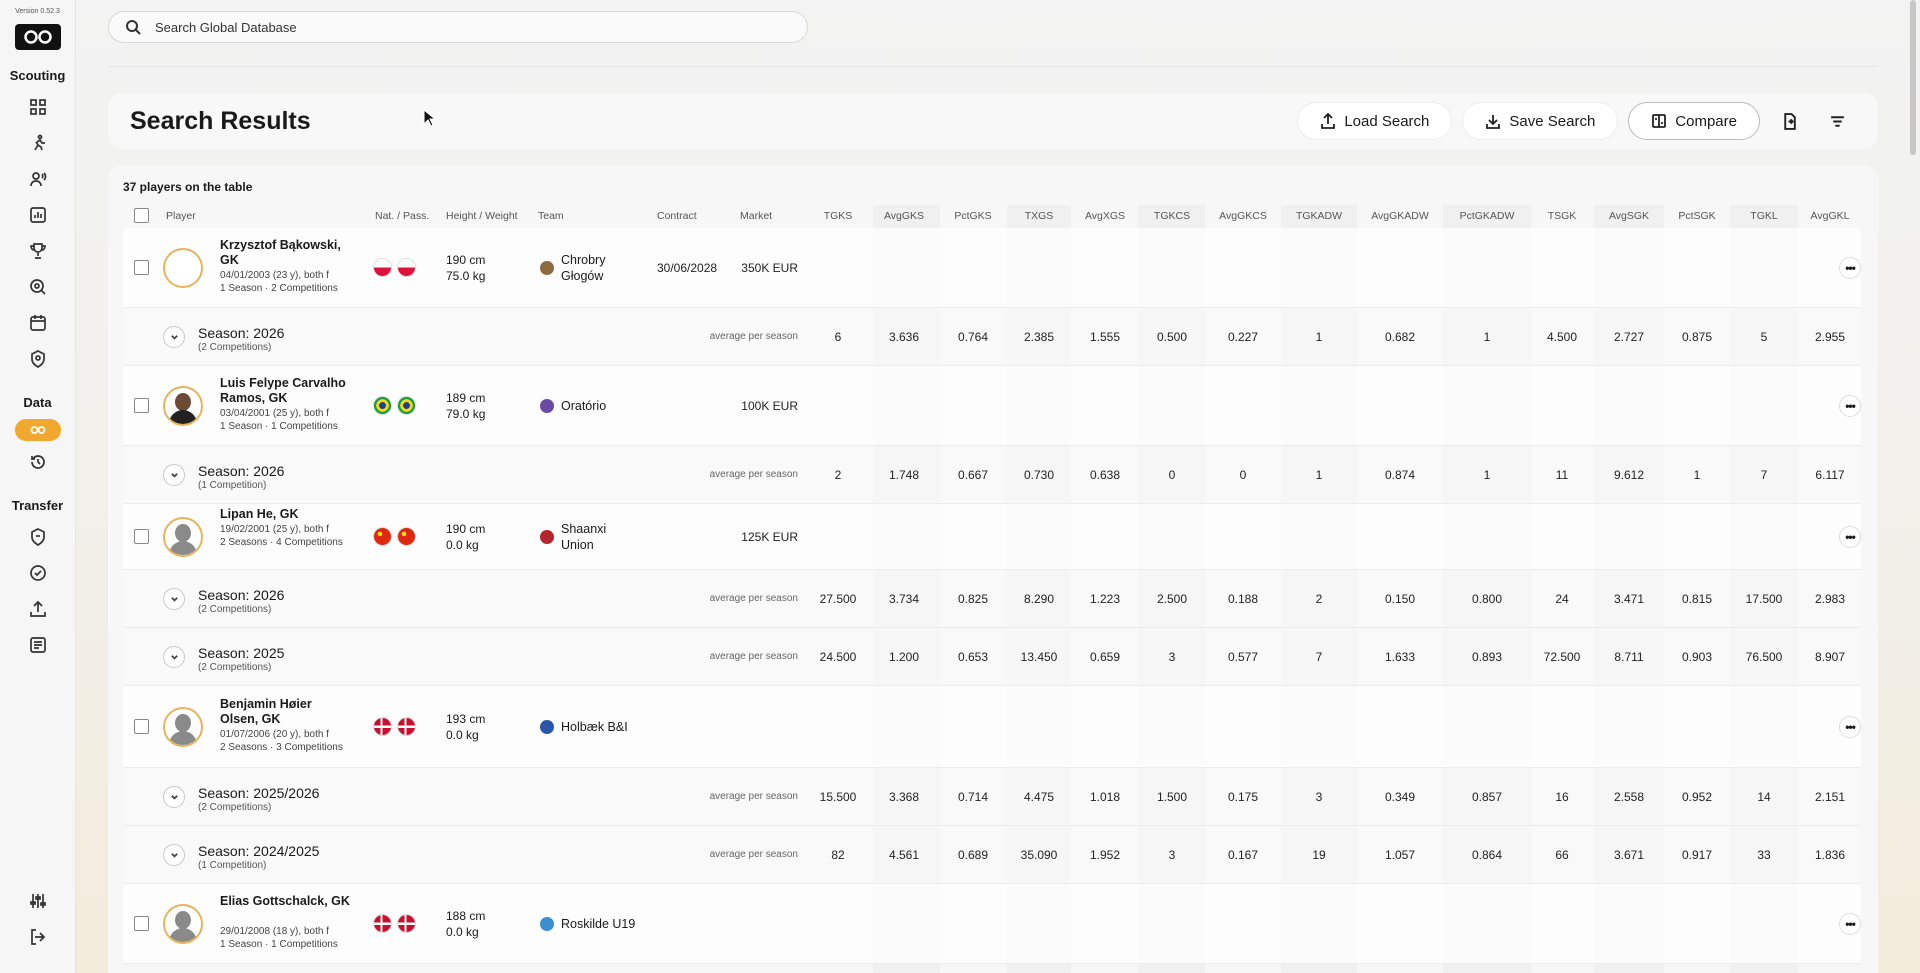 The height and width of the screenshot is (973, 1920). What do you see at coordinates (1562, 216) in the screenshot?
I see `column-header-stat: TSGK` at bounding box center [1562, 216].